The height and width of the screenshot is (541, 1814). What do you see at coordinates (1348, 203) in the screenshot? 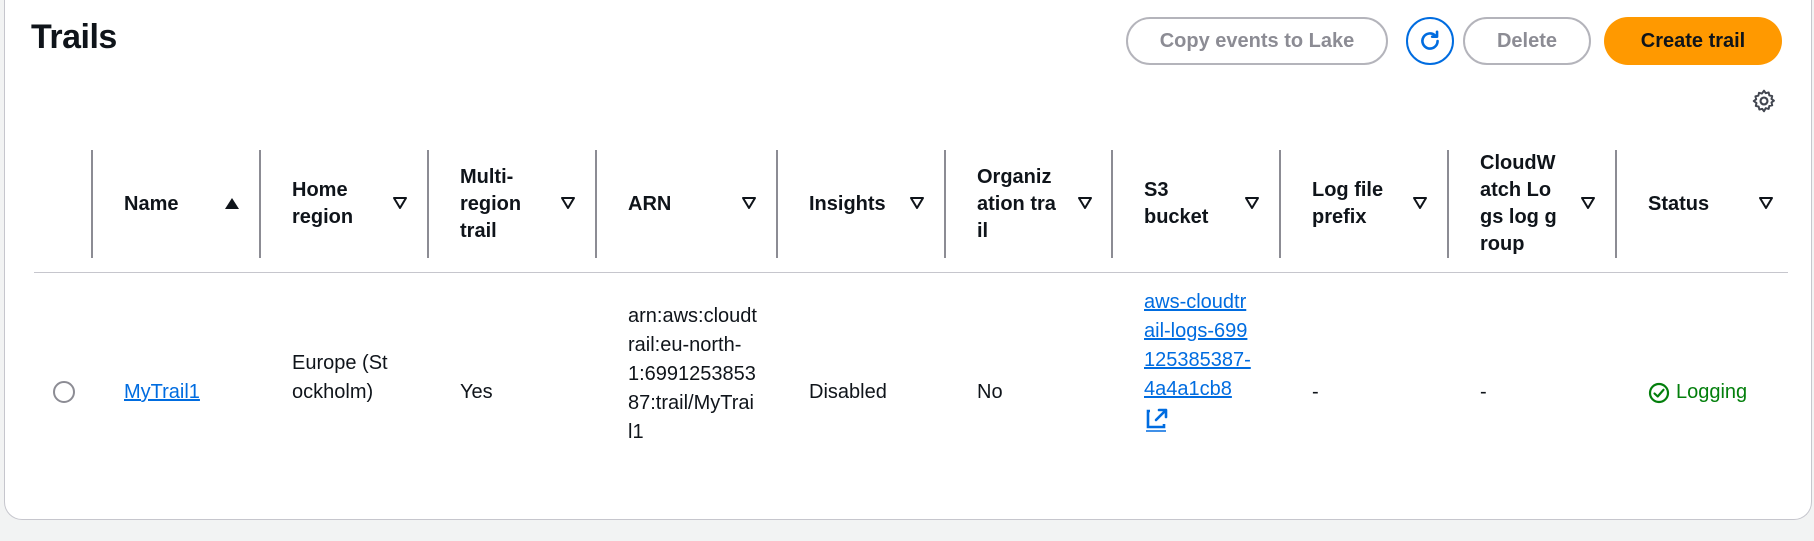
I see `column-header-label: Log file prefix` at bounding box center [1348, 203].